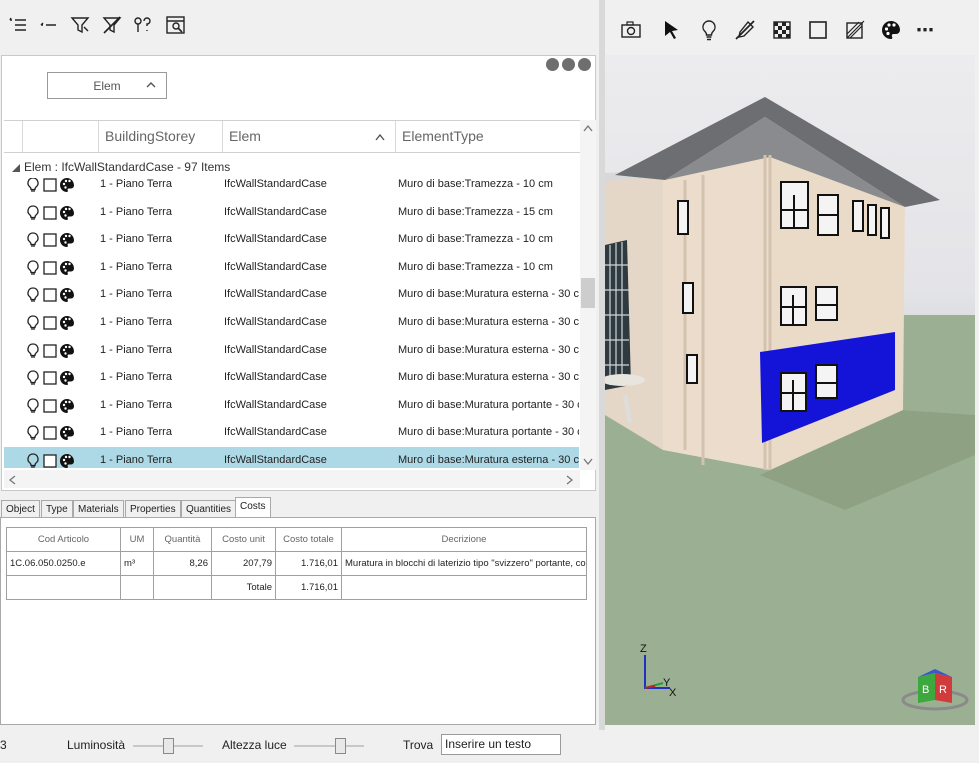 Image resolution: width=979 pixels, height=763 pixels. What do you see at coordinates (782, 30) in the screenshot?
I see `checker-icon` at bounding box center [782, 30].